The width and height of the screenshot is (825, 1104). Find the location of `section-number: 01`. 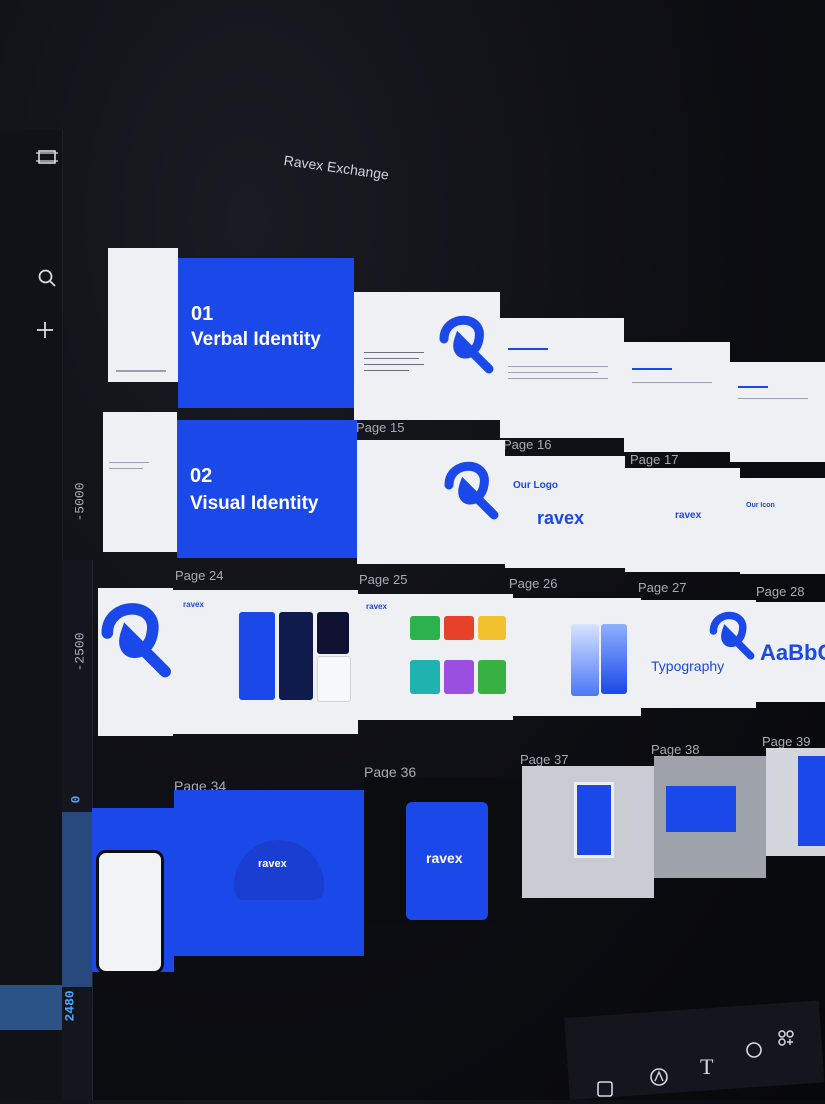

section-number: 01 is located at coordinates (202, 314).